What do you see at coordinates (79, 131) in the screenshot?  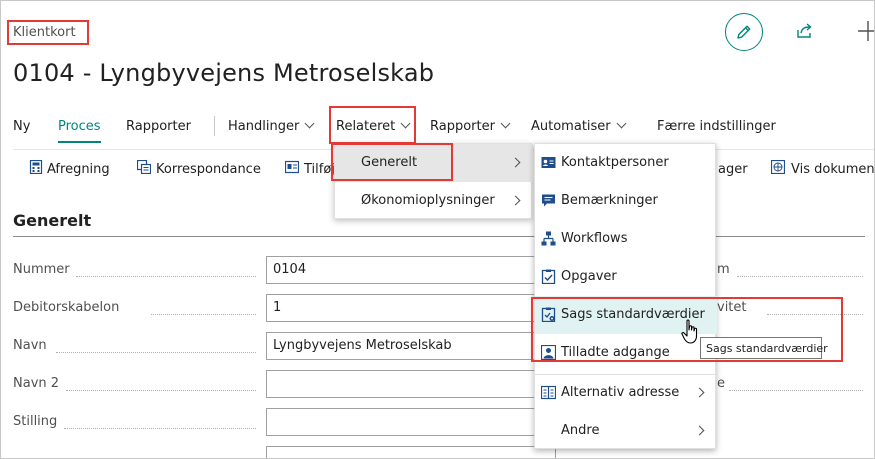 I see `action-process: Proces` at bounding box center [79, 131].